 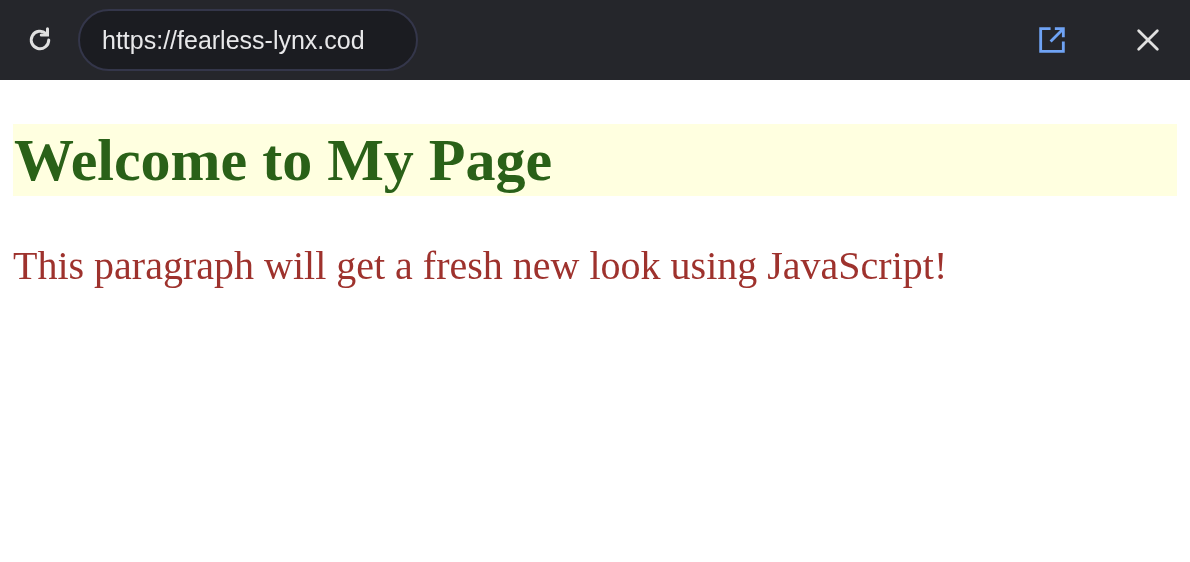 I want to click on address-field: https://fearless-lynx.cod, so click(x=248, y=40).